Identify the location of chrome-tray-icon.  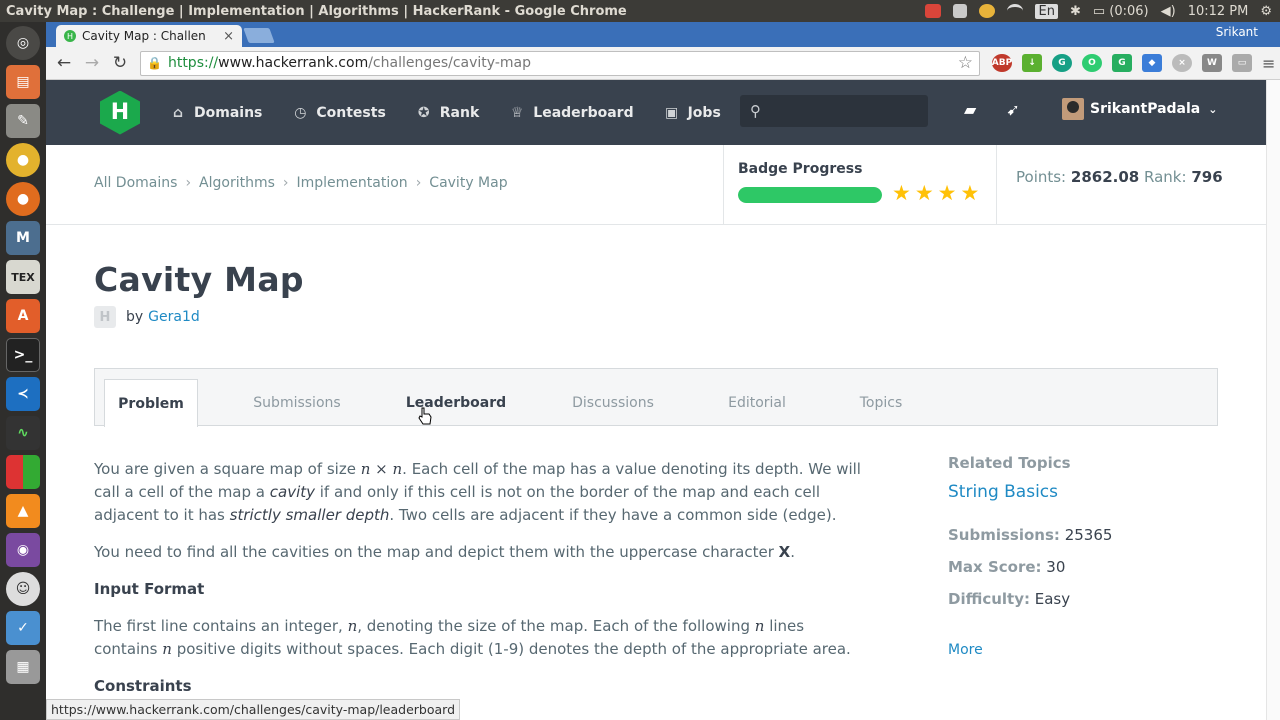
(987, 11).